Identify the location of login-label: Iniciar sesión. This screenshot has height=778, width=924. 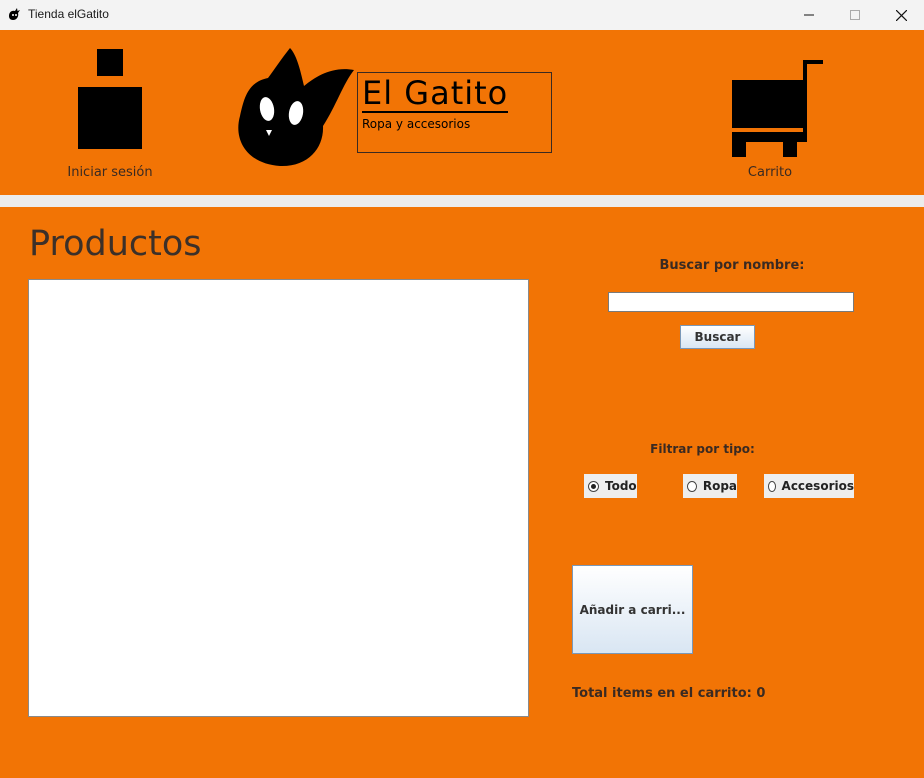
(110, 172).